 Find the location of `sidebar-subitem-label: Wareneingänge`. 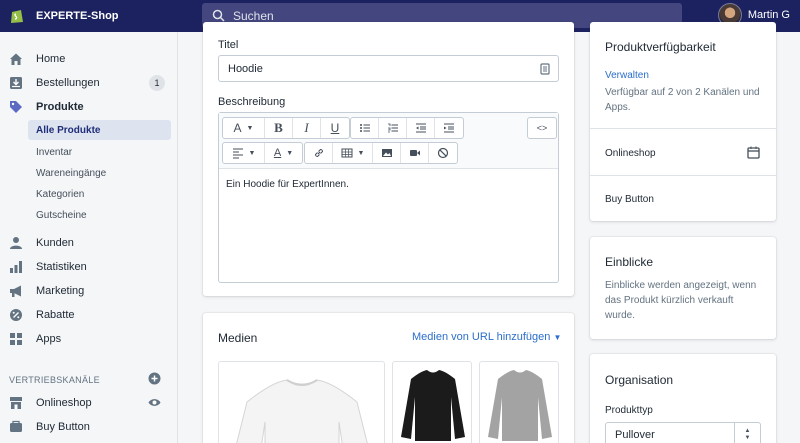

sidebar-subitem-label: Wareneingänge is located at coordinates (71, 173).